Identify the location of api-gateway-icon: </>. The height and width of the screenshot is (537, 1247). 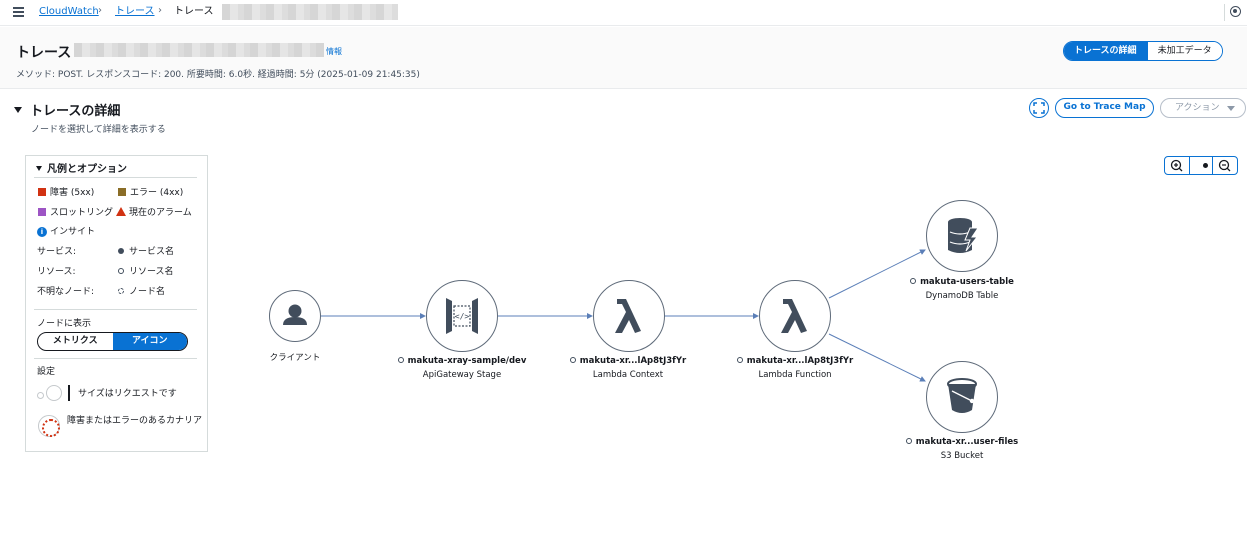
(462, 316).